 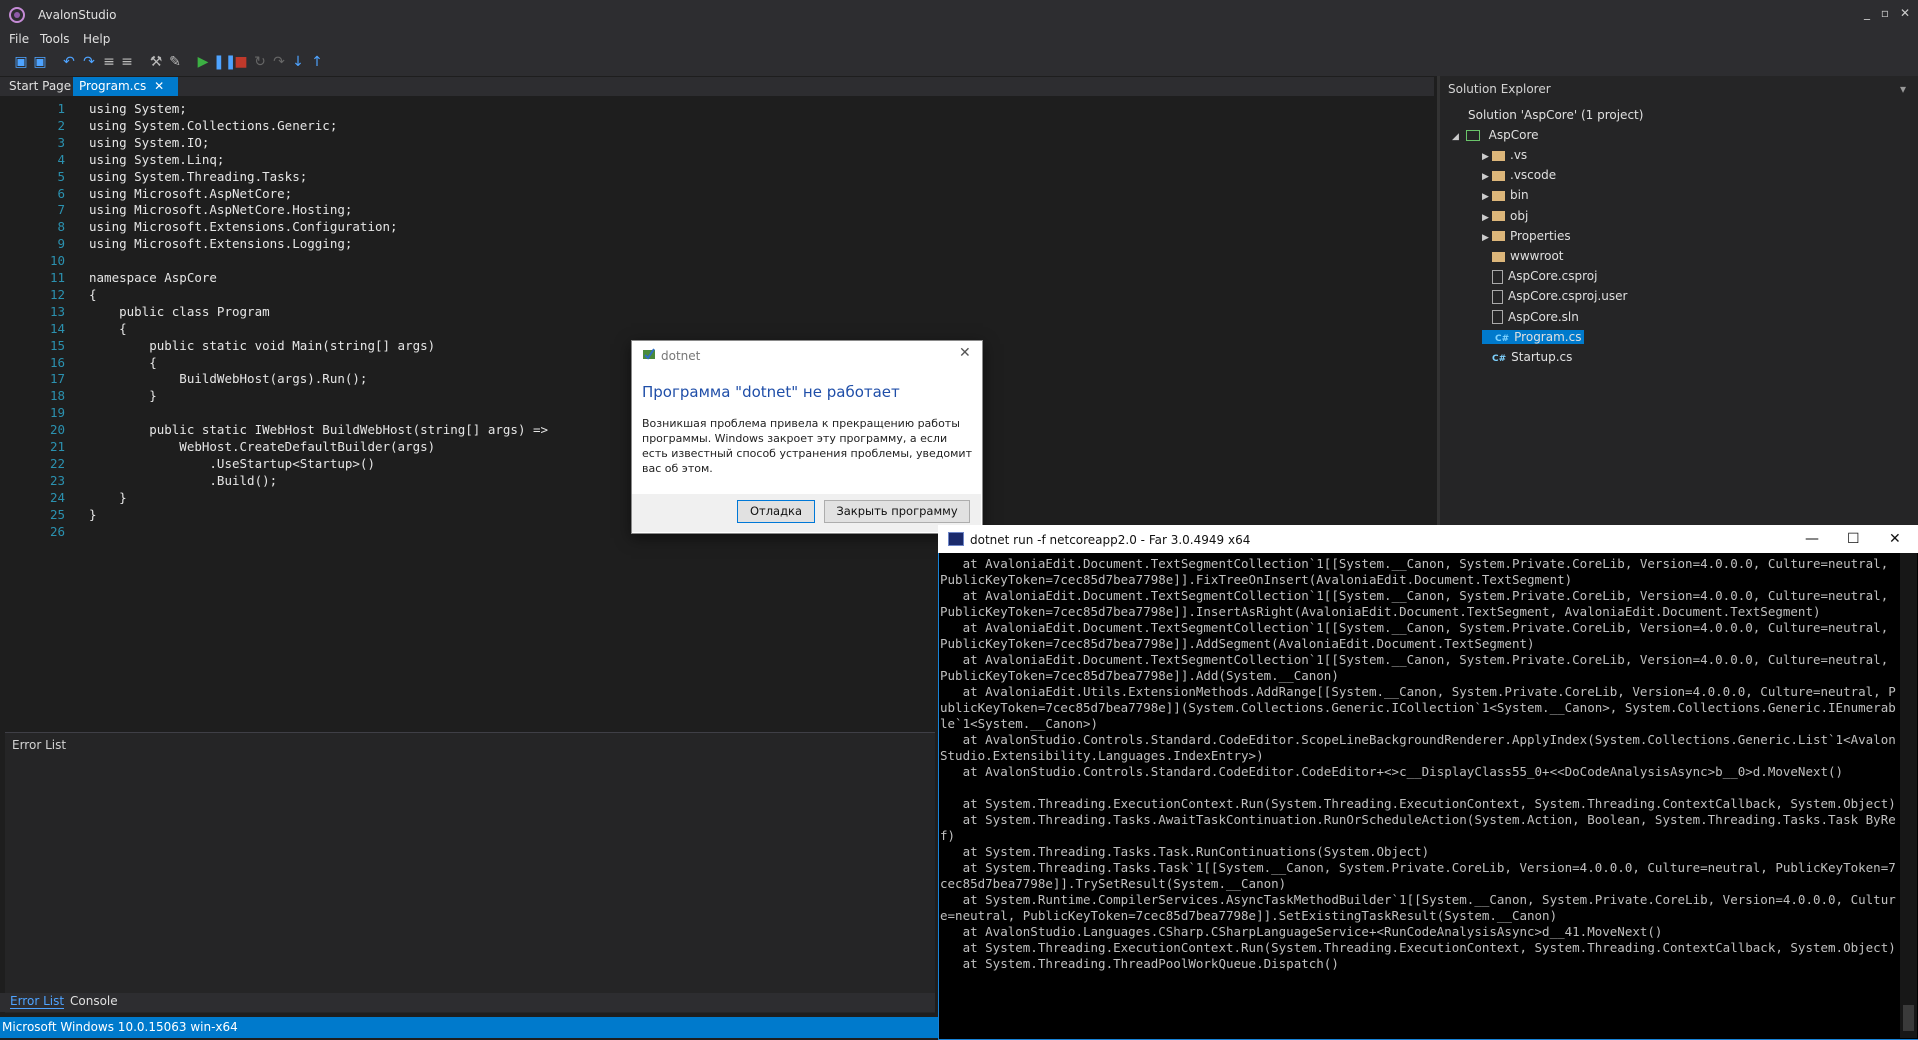 I want to click on menu-file: File, so click(x=19, y=39).